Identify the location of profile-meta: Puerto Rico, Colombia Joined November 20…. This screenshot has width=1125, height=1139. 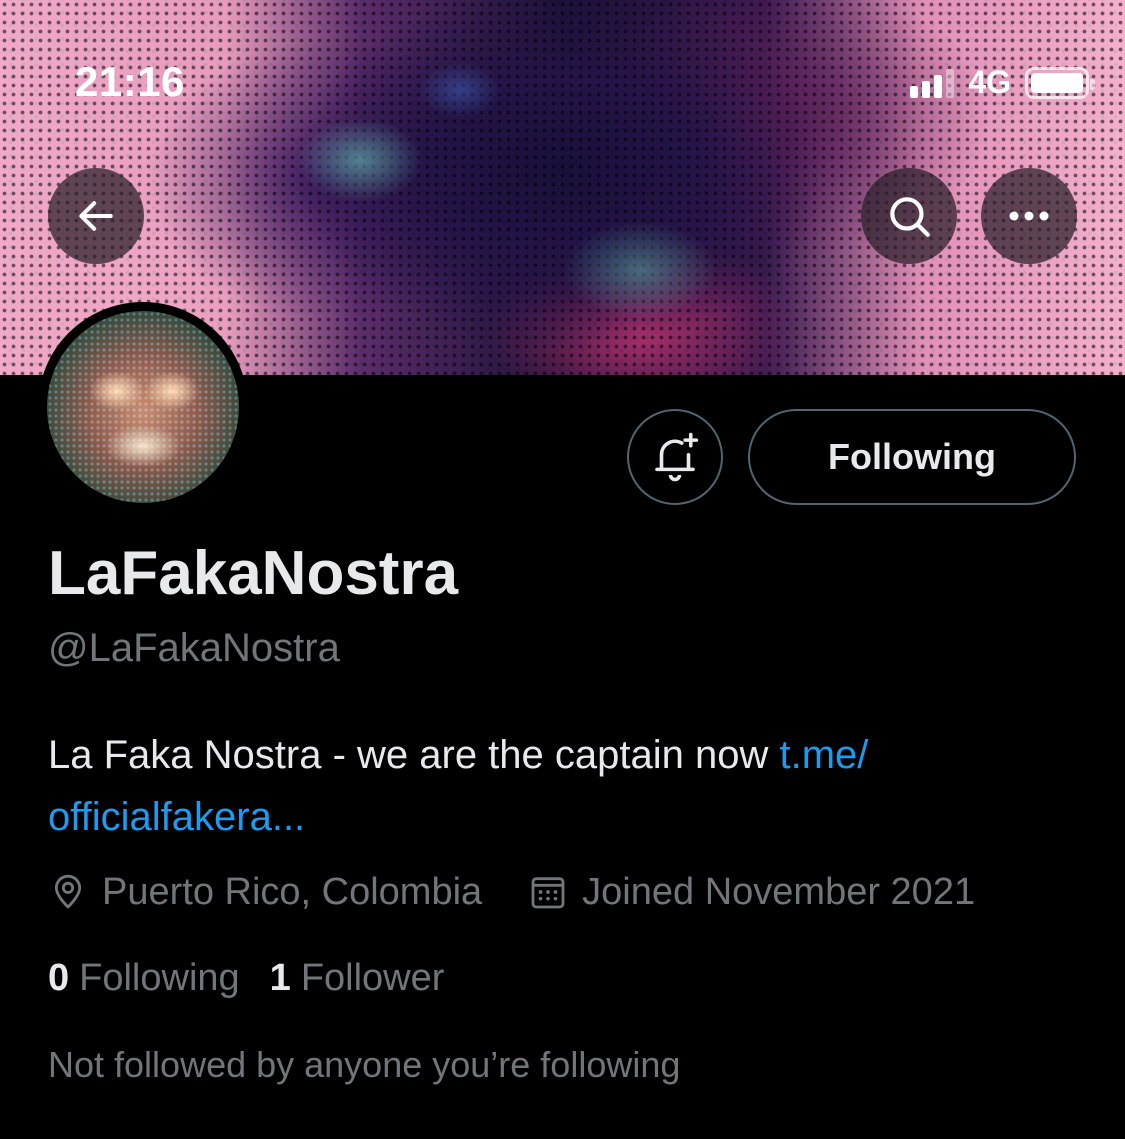
(511, 892).